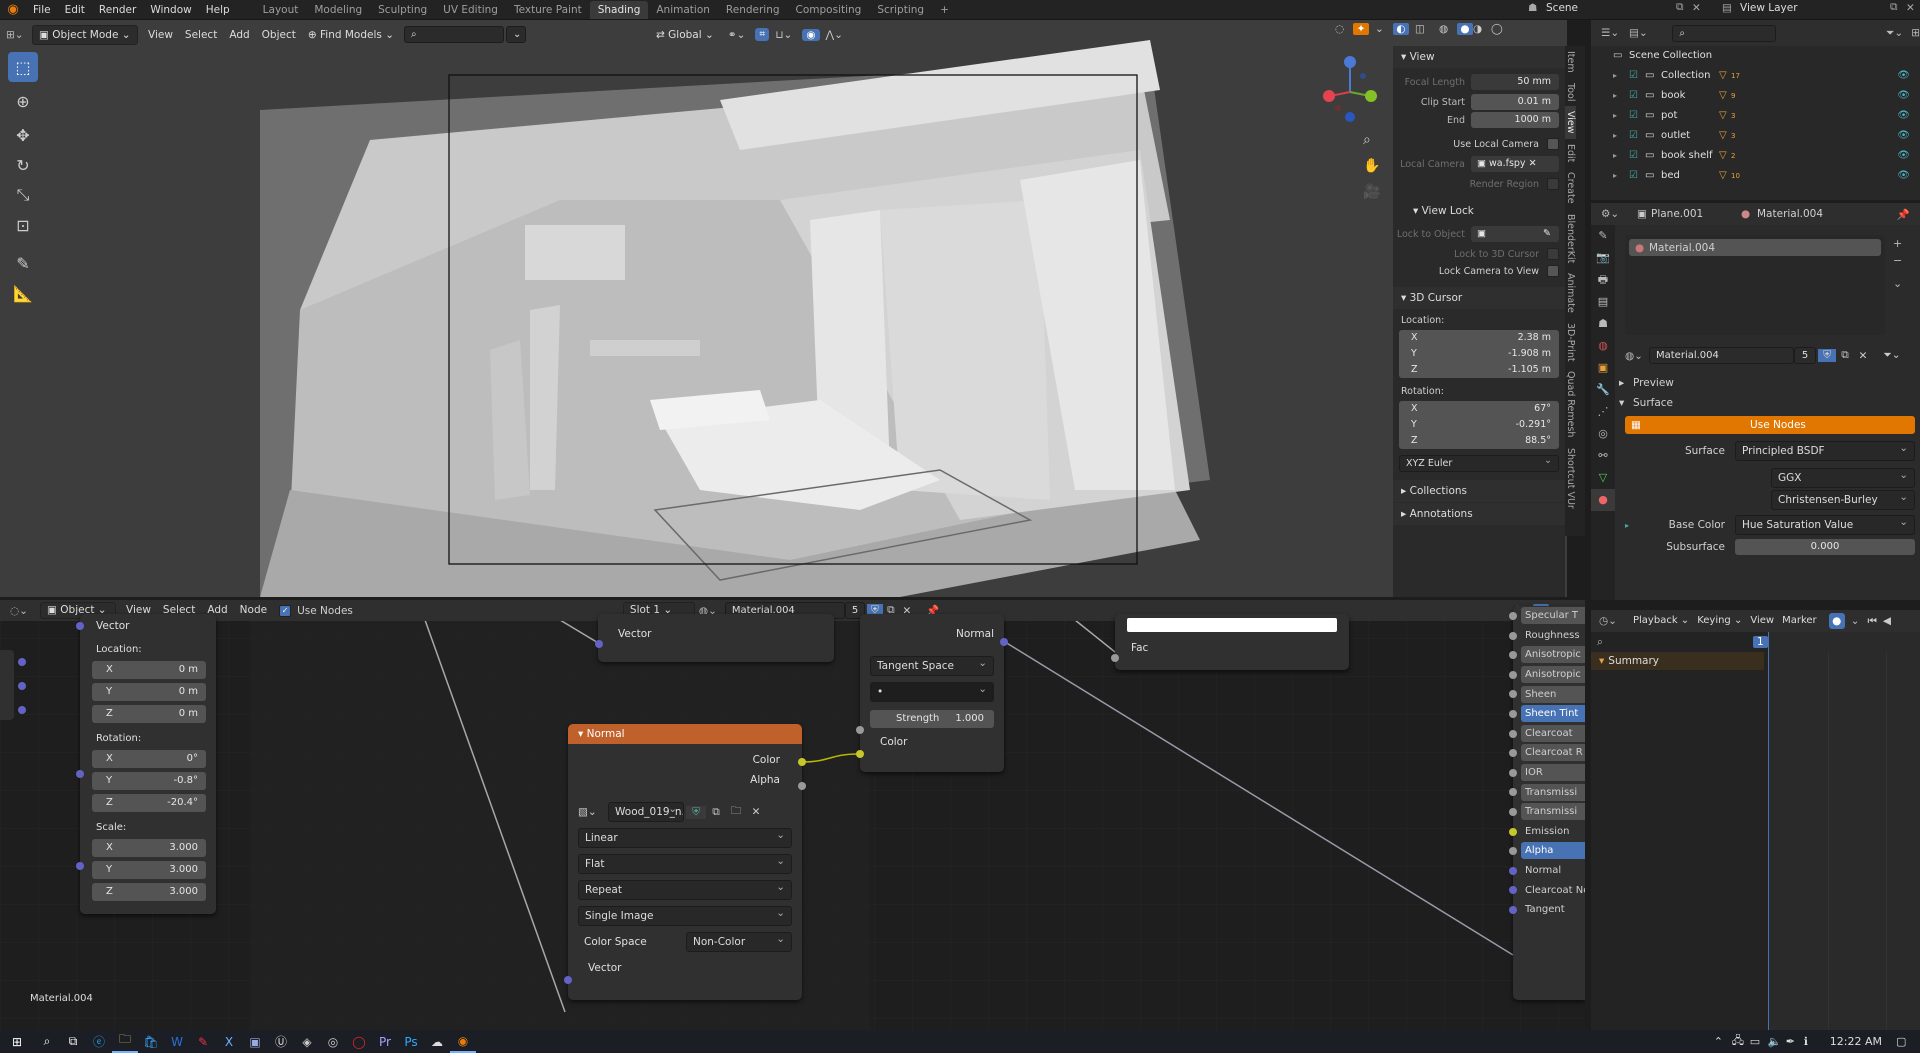 Image resolution: width=1920 pixels, height=1053 pixels. What do you see at coordinates (1755, 76) in the screenshot?
I see `outliner-item: ▸ ☑ ▭ Collection ▽ 17 👁` at bounding box center [1755, 76].